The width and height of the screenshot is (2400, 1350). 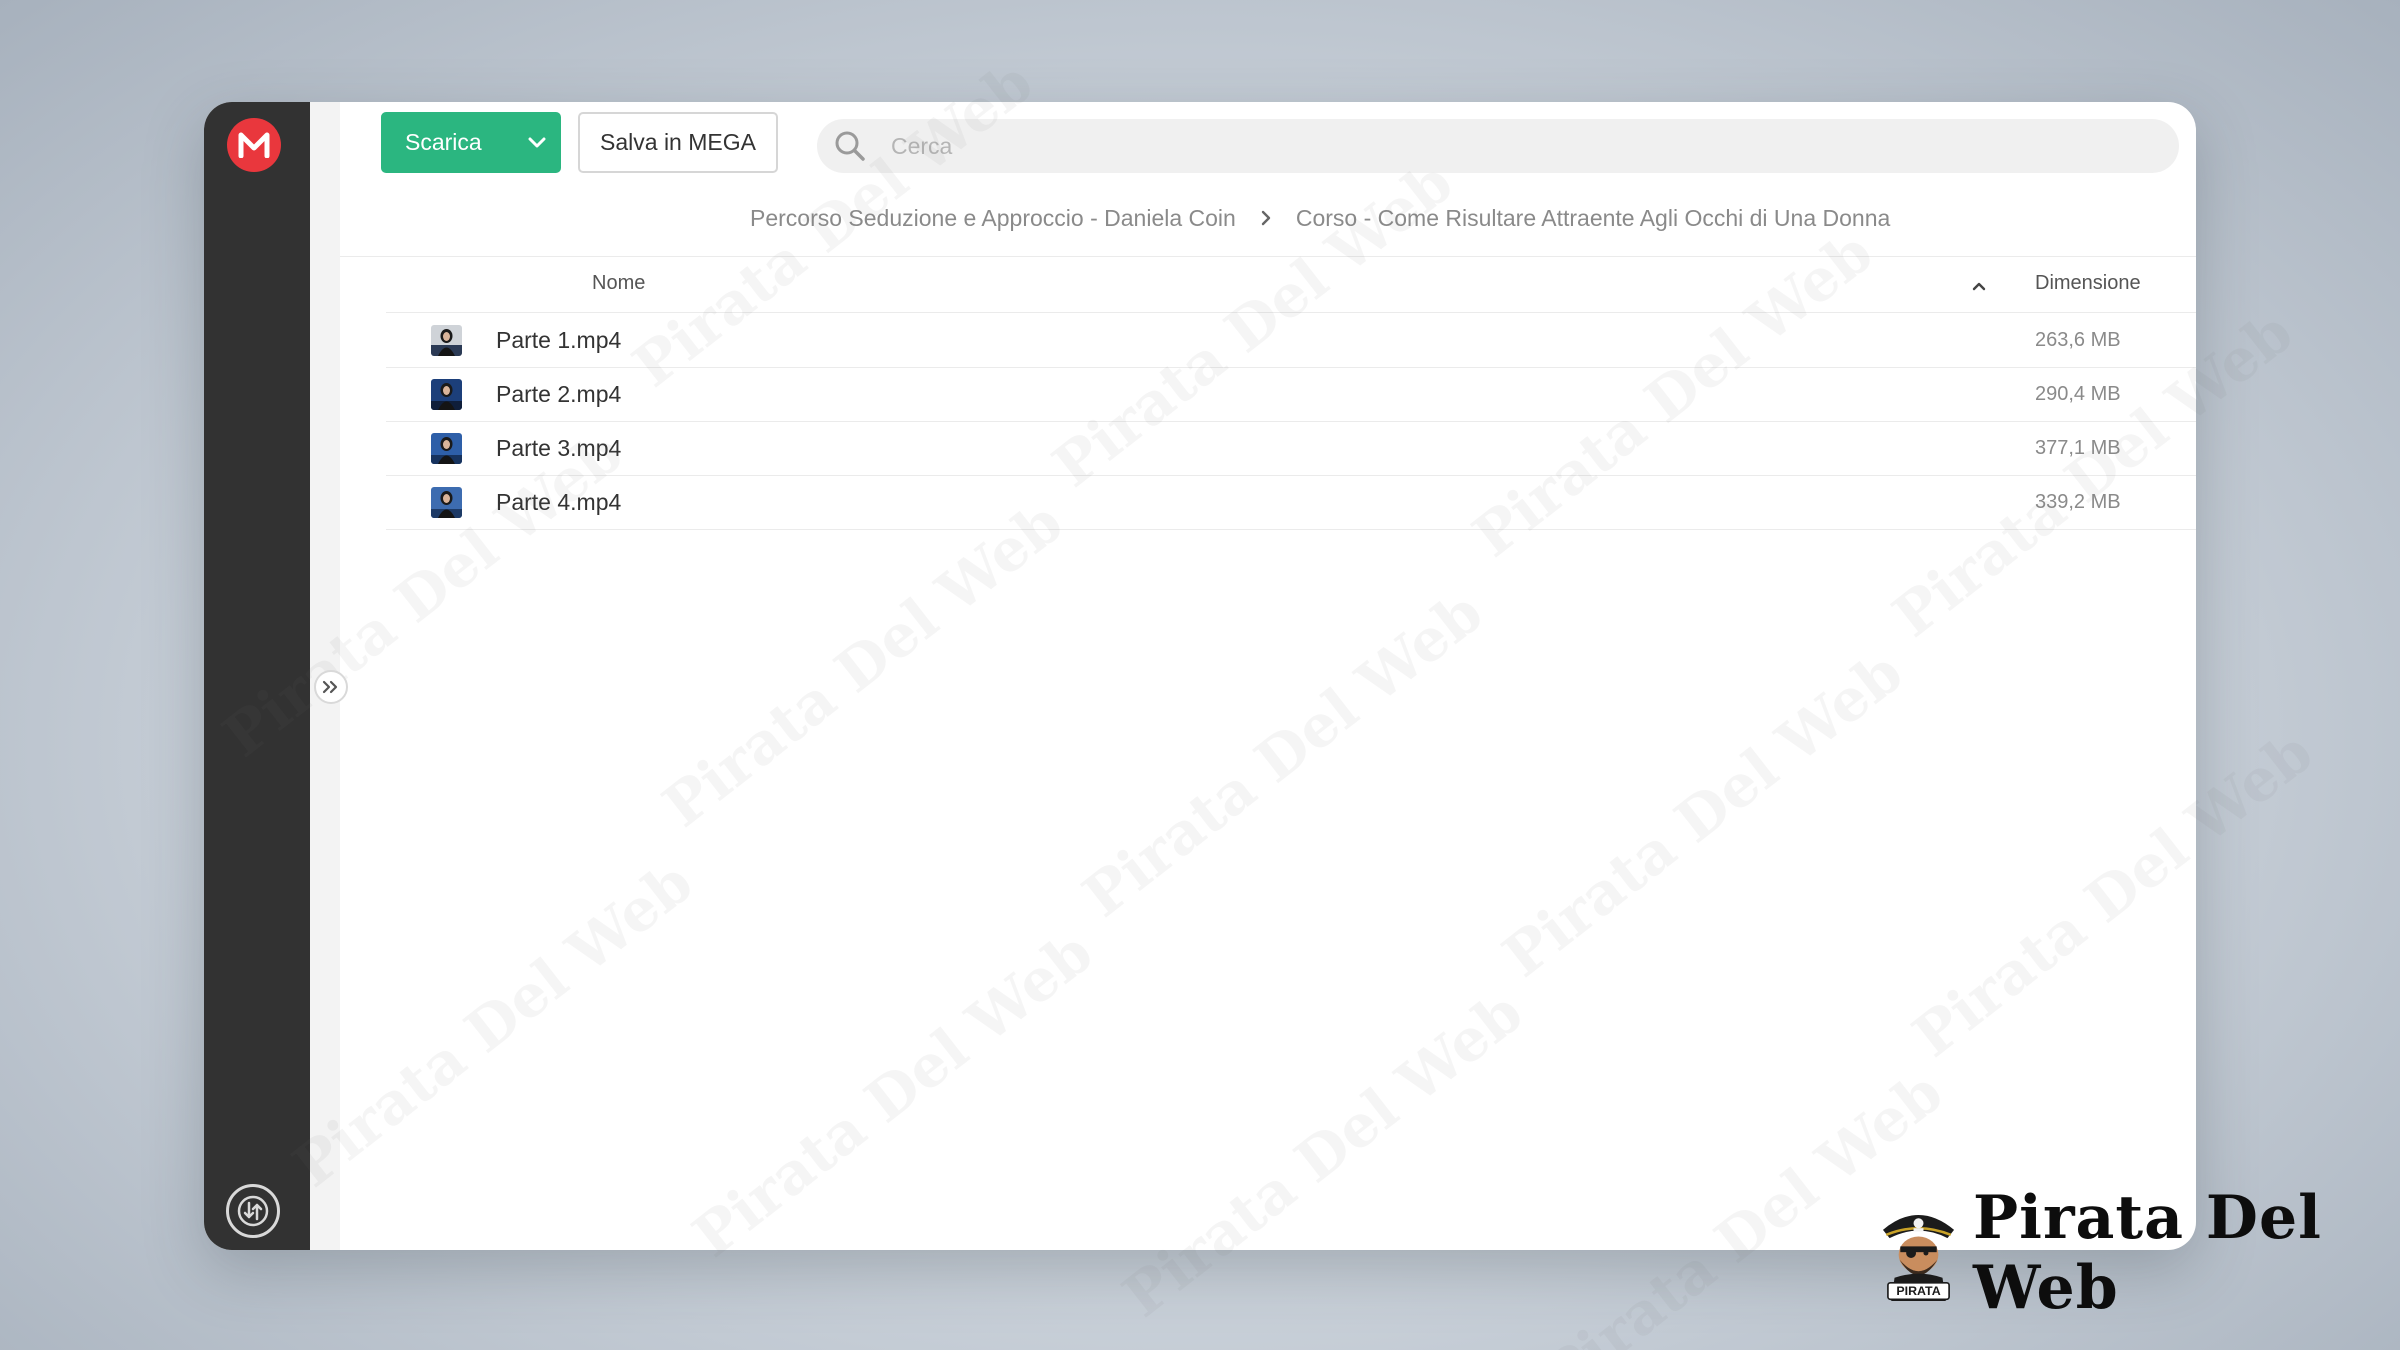 I want to click on brand-logo: PIRATA Pirata Del Web, so click(x=2139, y=1253).